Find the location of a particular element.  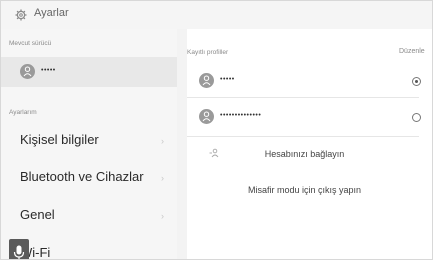

guest-logout-button: Misafir modu için çıkış yapın is located at coordinates (304, 194).